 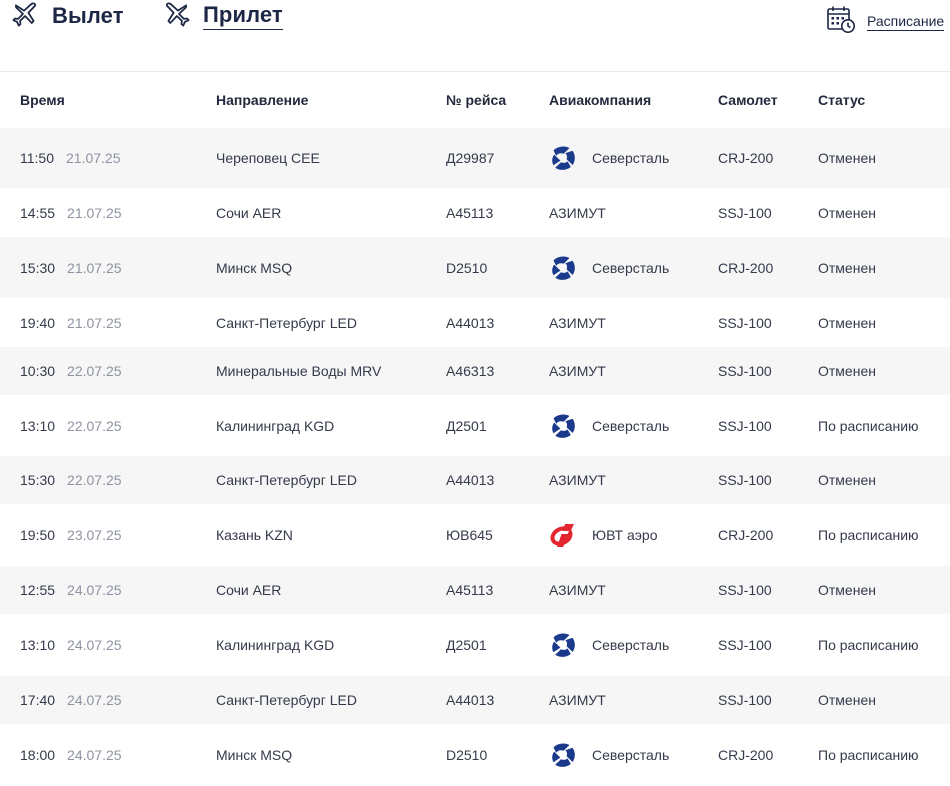 I want to click on schedule-link: Расписание, so click(x=885, y=21).